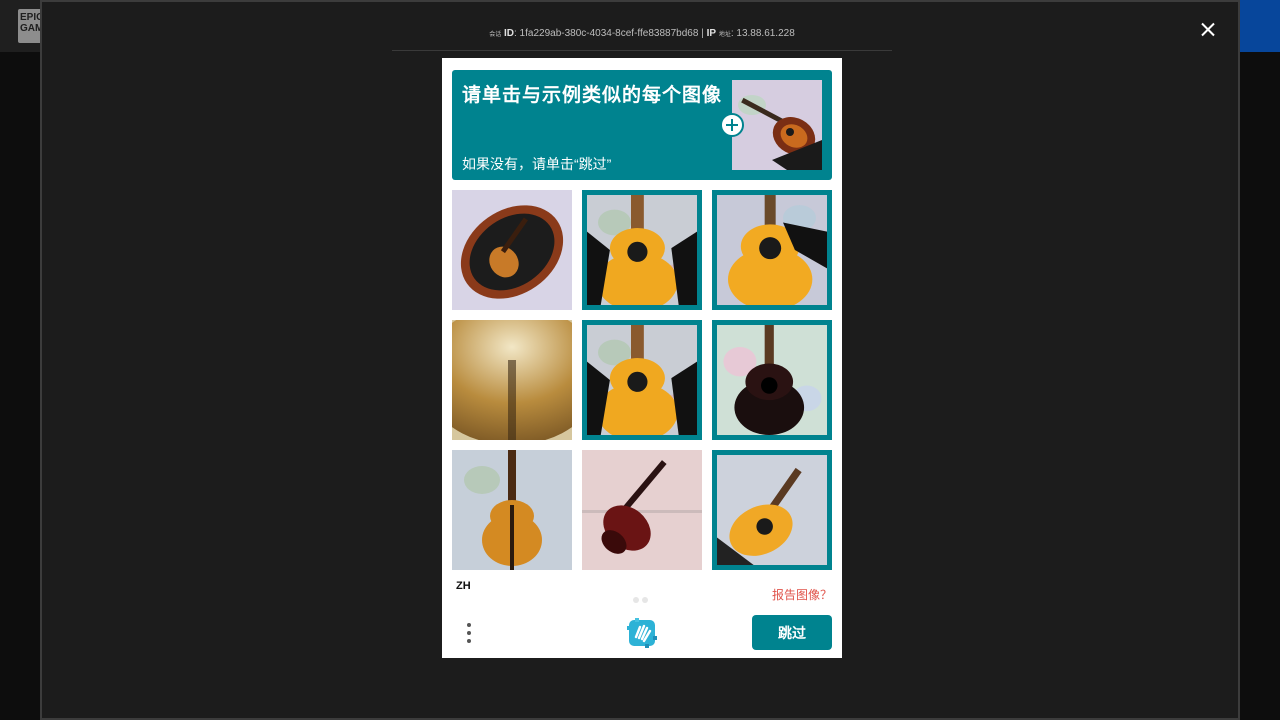 This screenshot has width=1280, height=720. Describe the element at coordinates (797, 594) in the screenshot. I see `report-image-link: 报告图像？` at that location.